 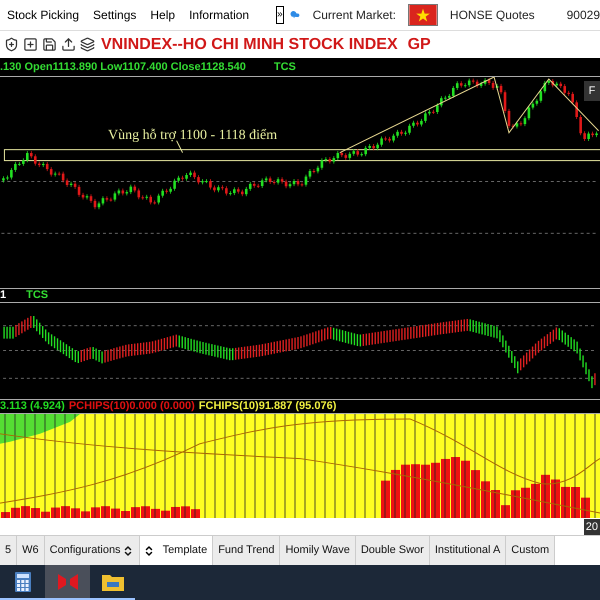 I want to click on tab: Double Swor, so click(x=393, y=550).